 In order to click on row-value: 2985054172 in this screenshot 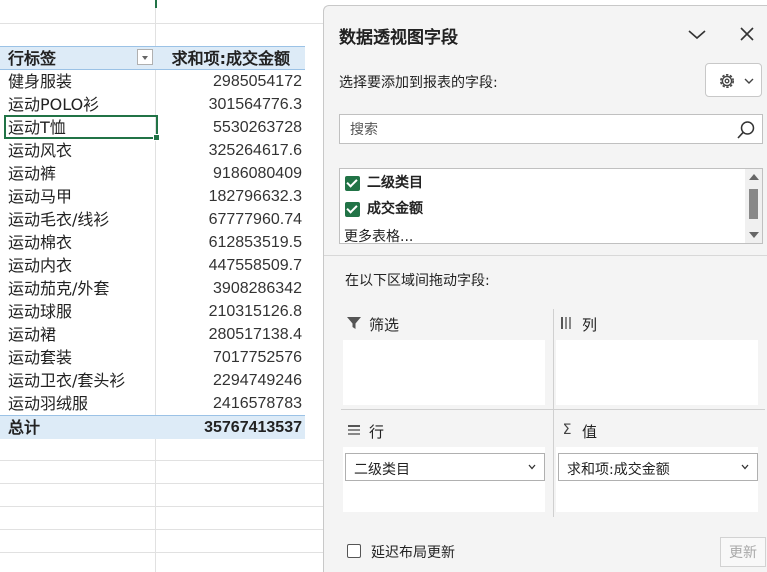, I will do `click(257, 81)`.